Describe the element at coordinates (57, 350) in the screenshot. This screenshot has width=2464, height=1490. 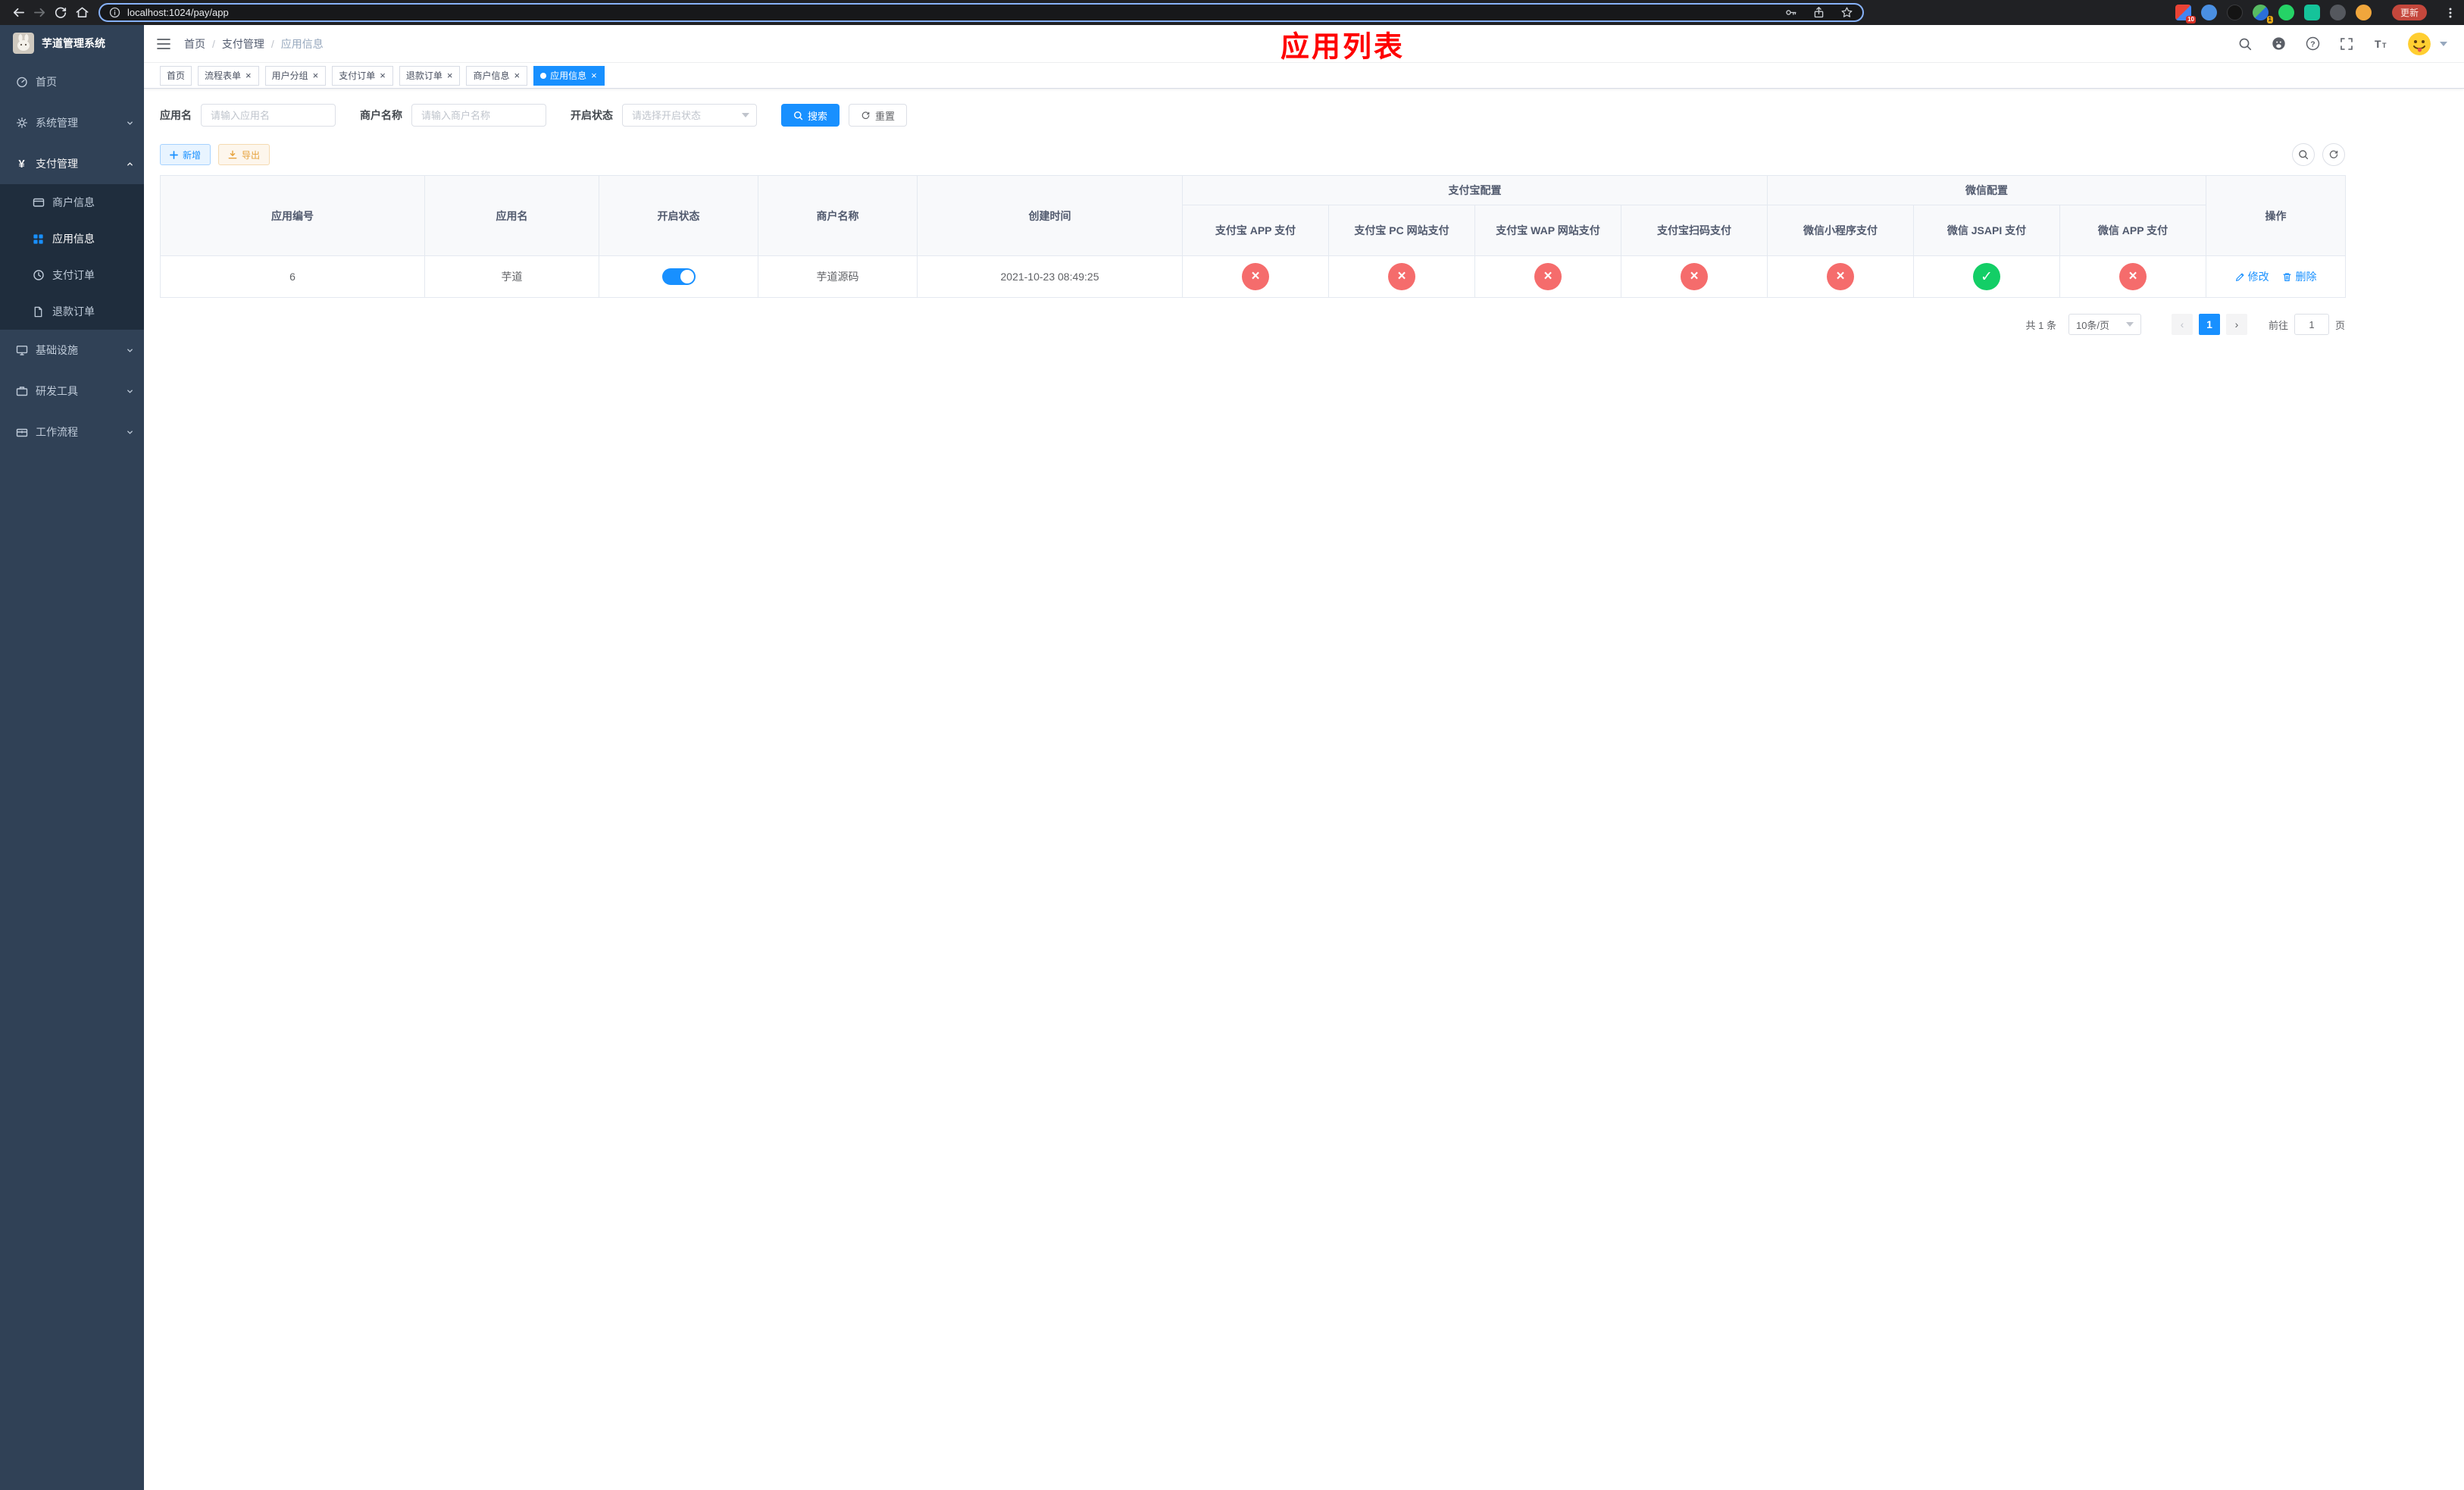
I see `sidebar-item-label: 基础设施` at that location.